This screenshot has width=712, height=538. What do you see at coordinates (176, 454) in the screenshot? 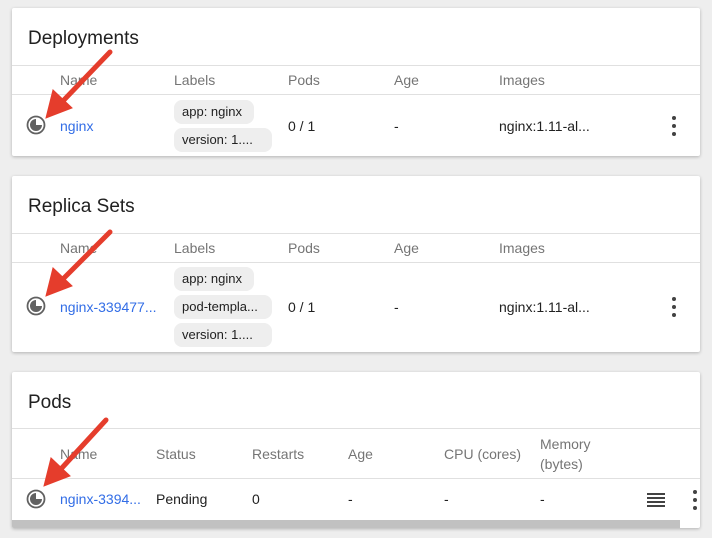
I see `col-status: Status` at bounding box center [176, 454].